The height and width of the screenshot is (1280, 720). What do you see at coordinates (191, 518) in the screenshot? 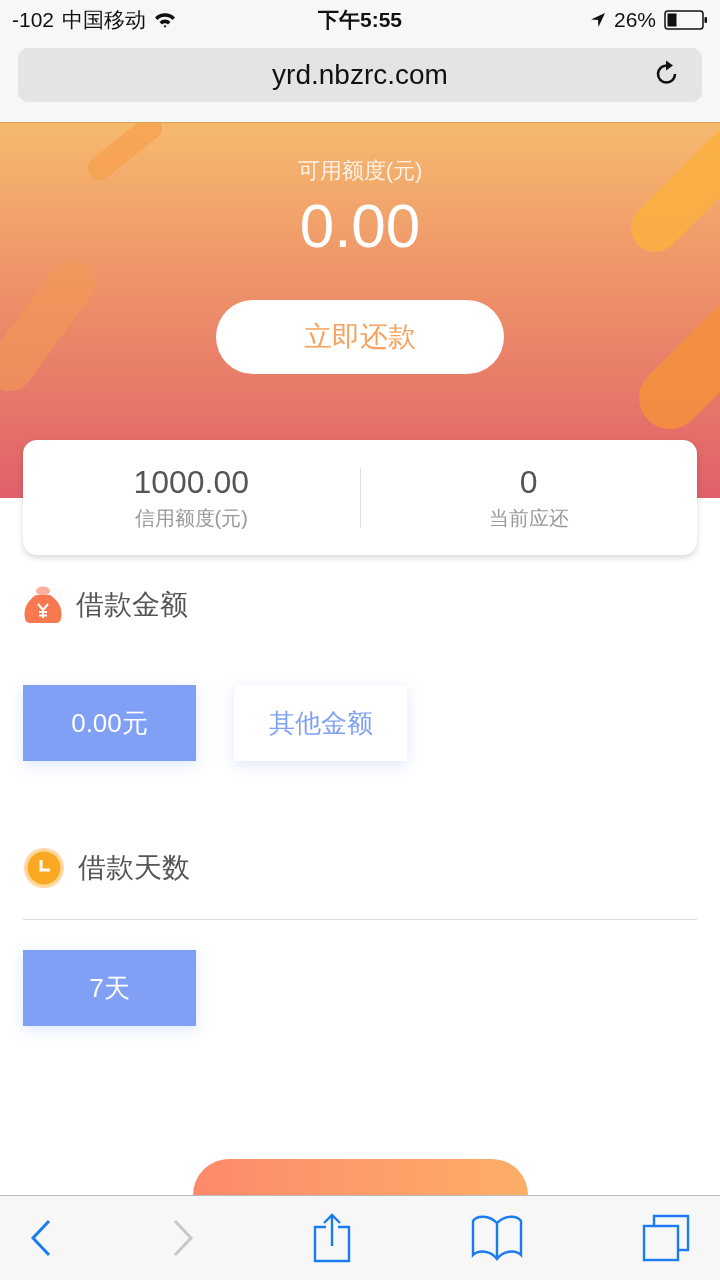
I see `summary-label: 信用额度(元)` at bounding box center [191, 518].